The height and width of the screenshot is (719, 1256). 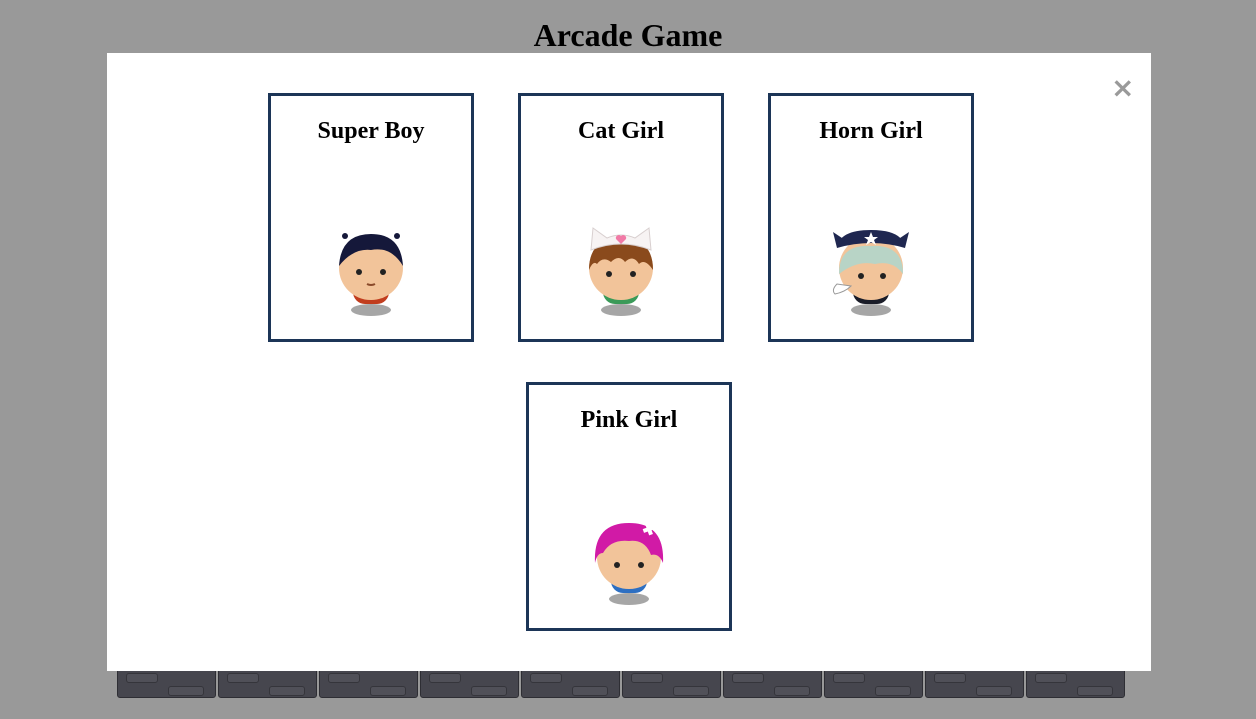 I want to click on character-card-cat-girl: Cat Girl, so click(x=621, y=217).